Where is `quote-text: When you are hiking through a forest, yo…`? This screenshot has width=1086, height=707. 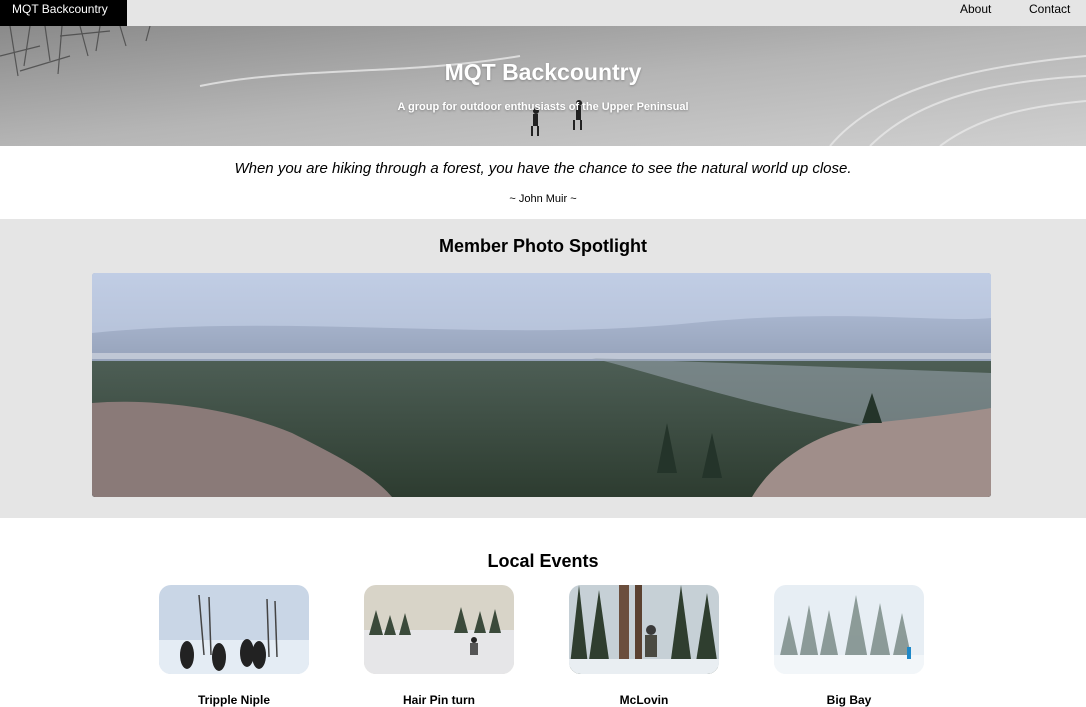 quote-text: When you are hiking through a forest, yo… is located at coordinates (543, 168).